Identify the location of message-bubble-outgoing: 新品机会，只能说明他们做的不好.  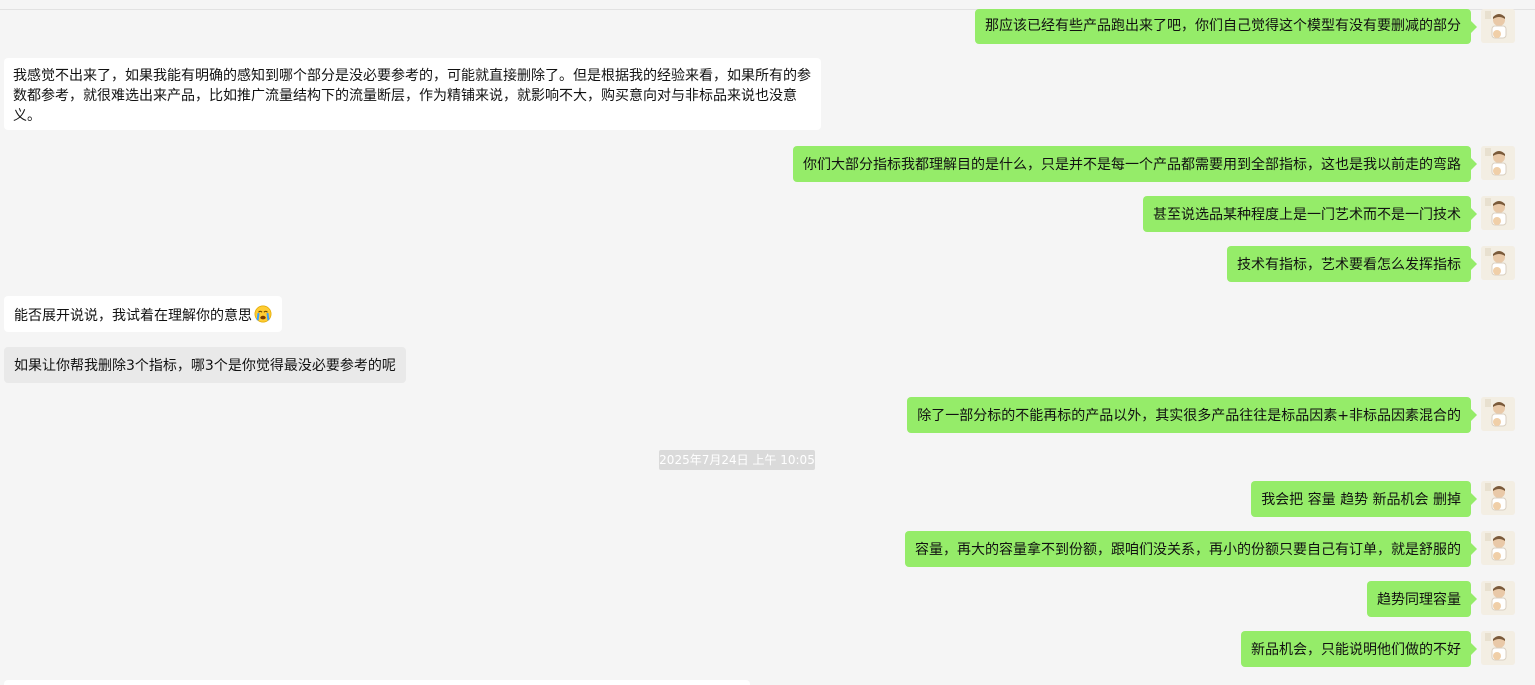
(1359, 649).